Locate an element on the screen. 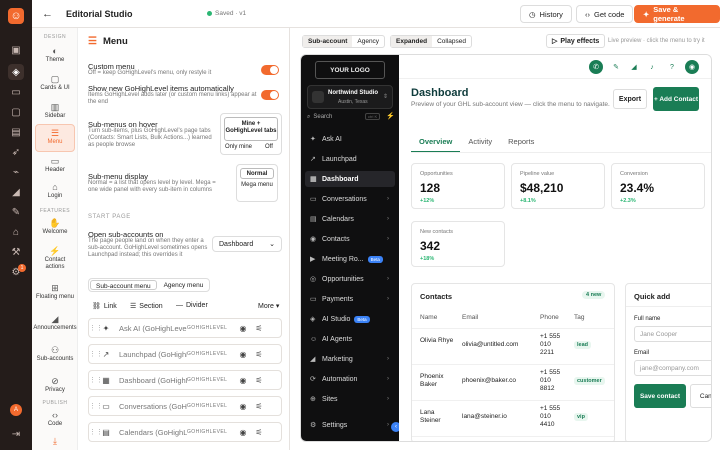  display-opt-normal: Normal is located at coordinates (257, 173).